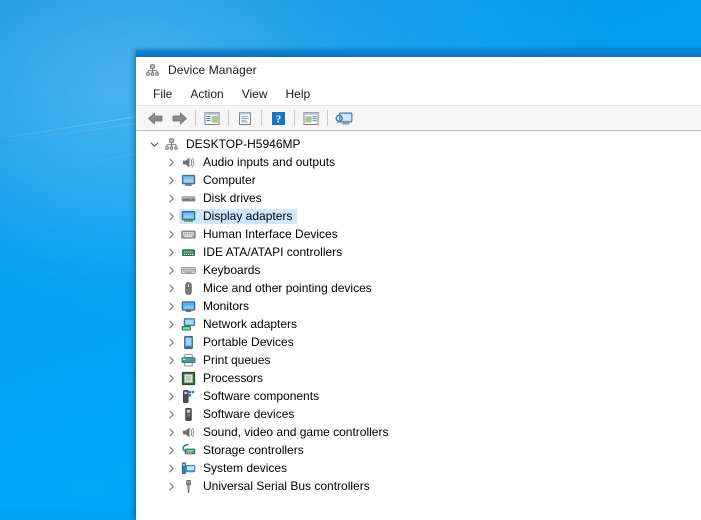 The image size is (701, 520). I want to click on tree-item-network-adapters: Network adapters, so click(418, 324).